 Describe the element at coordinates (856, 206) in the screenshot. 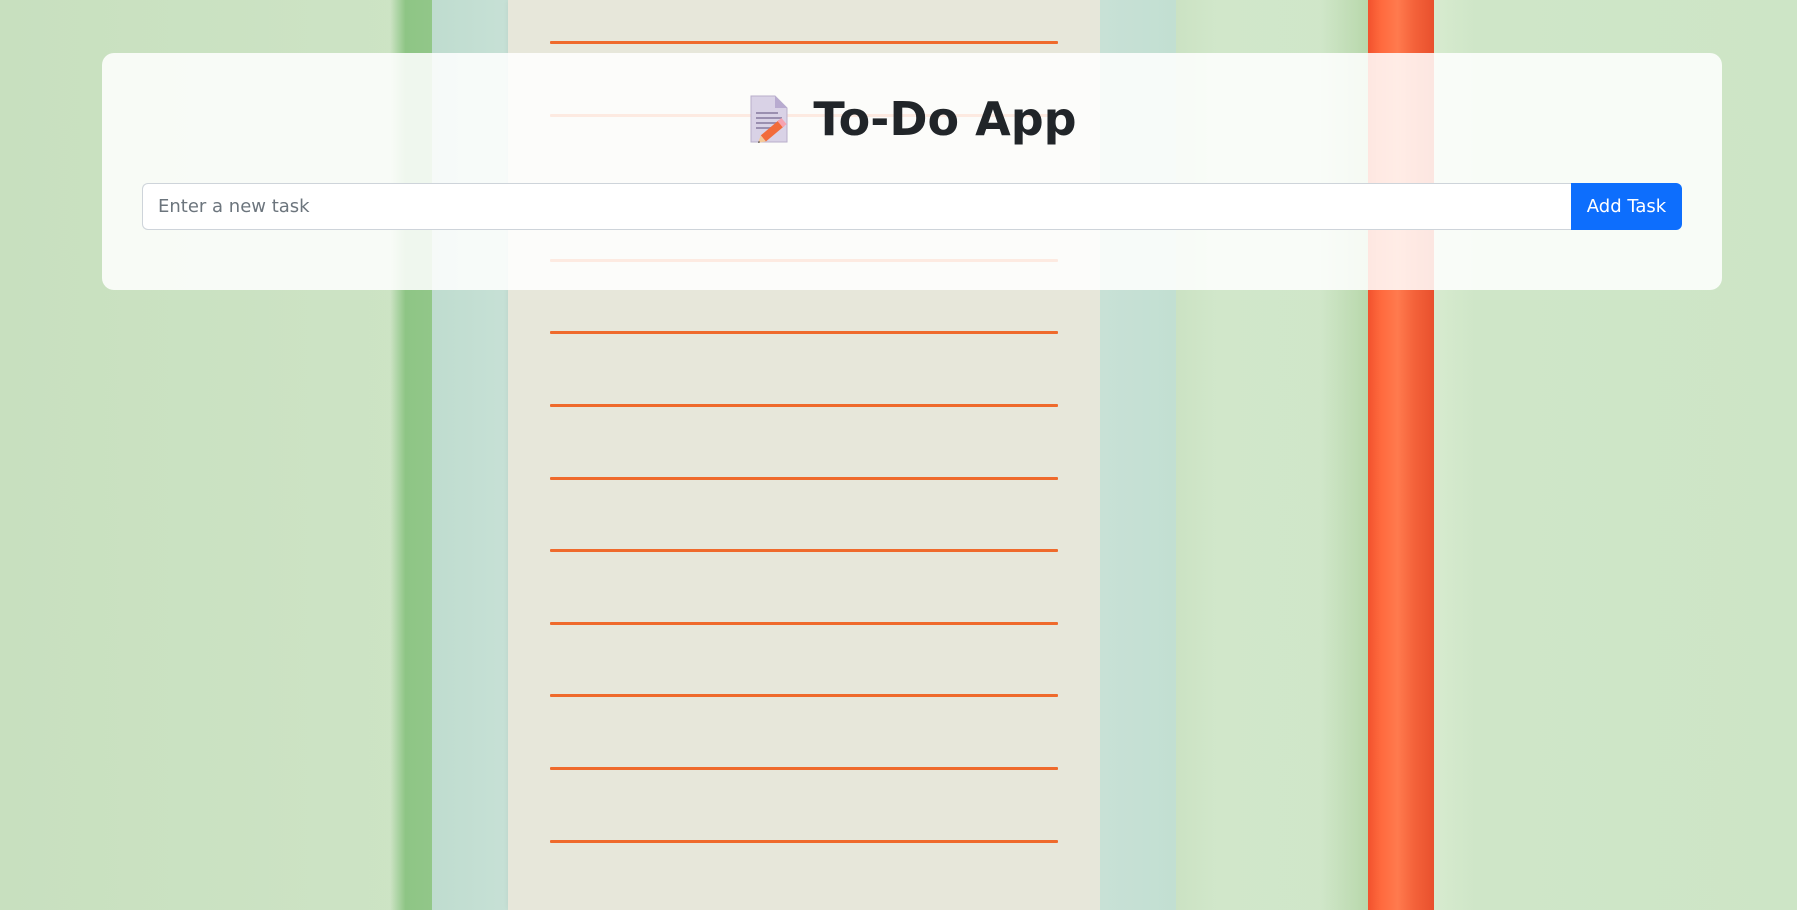

I see `new-task-input` at that location.